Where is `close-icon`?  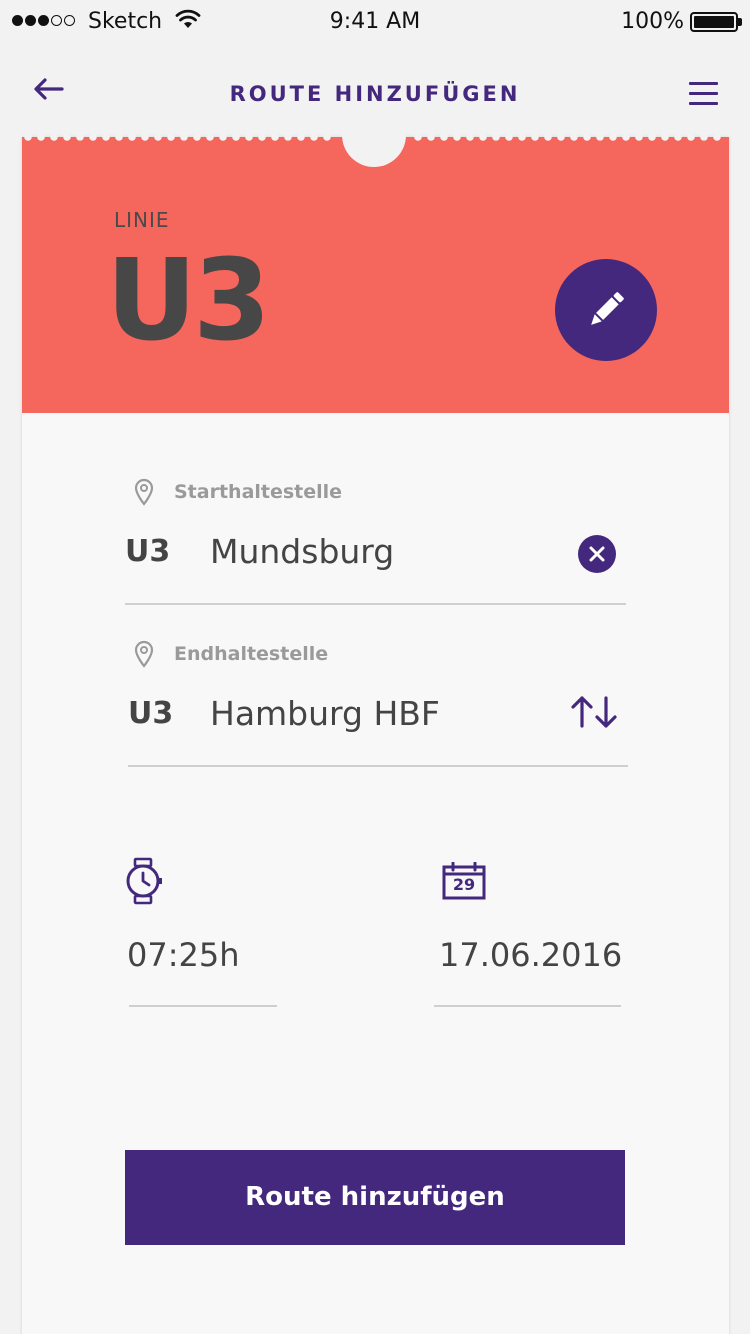 close-icon is located at coordinates (597, 554).